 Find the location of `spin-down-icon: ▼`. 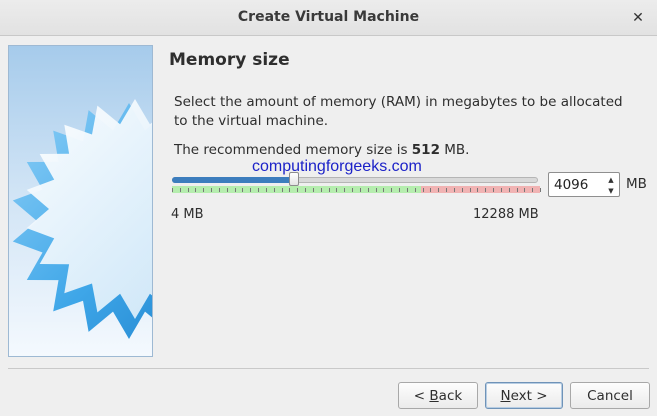

spin-down-icon: ▼ is located at coordinates (611, 190).